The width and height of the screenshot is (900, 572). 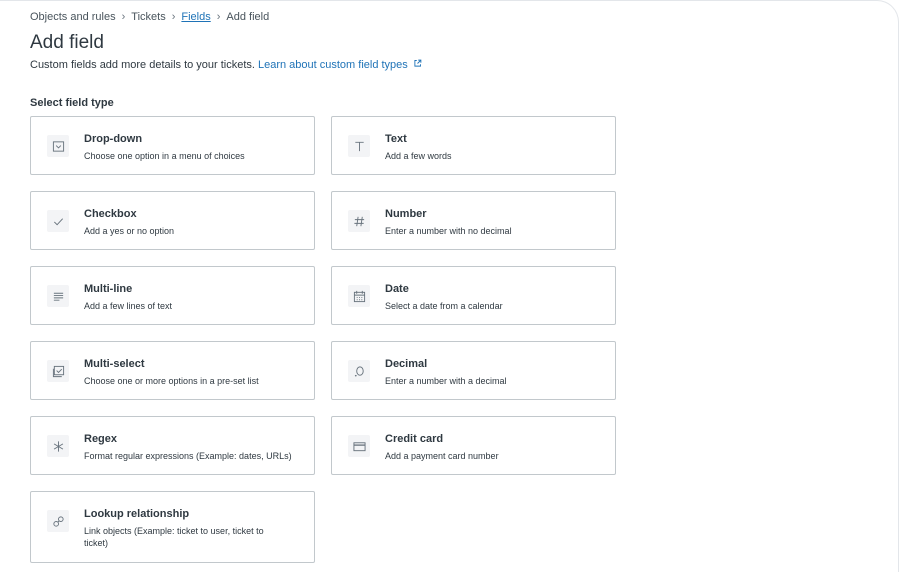 I want to click on field-desc: Enter a number with a decimal, so click(x=446, y=381).